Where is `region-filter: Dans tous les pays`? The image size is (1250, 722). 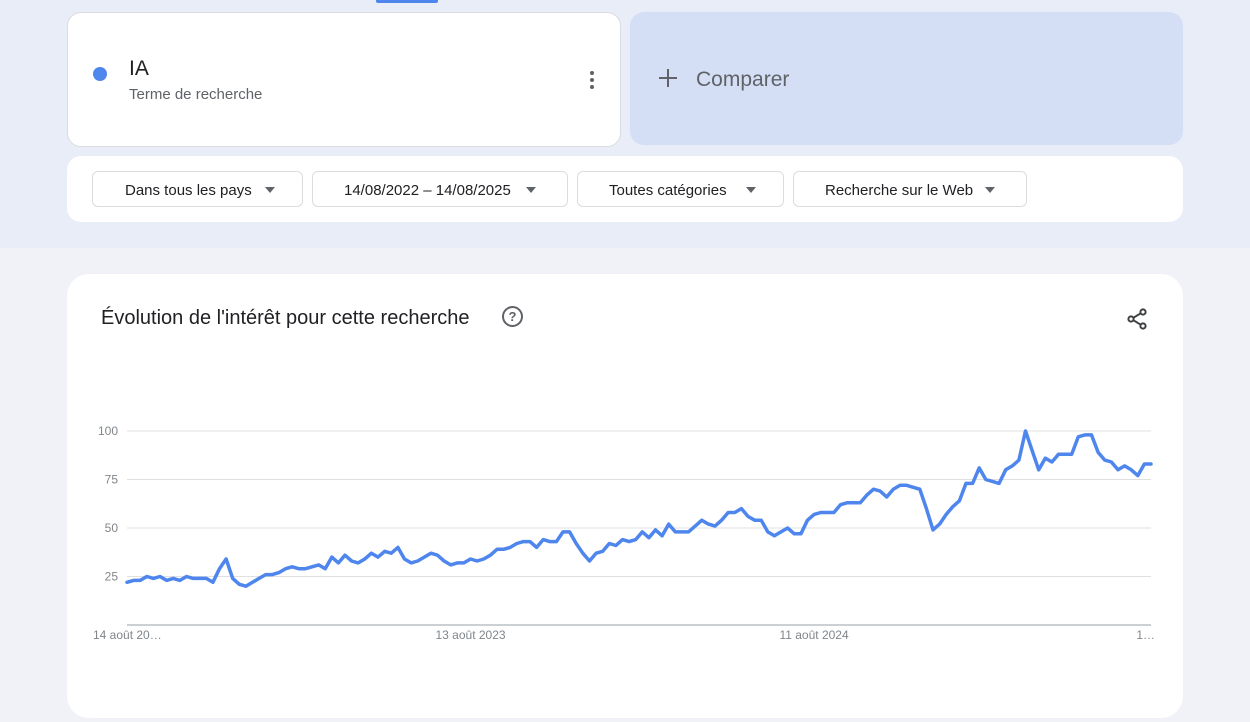
region-filter: Dans tous les pays is located at coordinates (197, 189).